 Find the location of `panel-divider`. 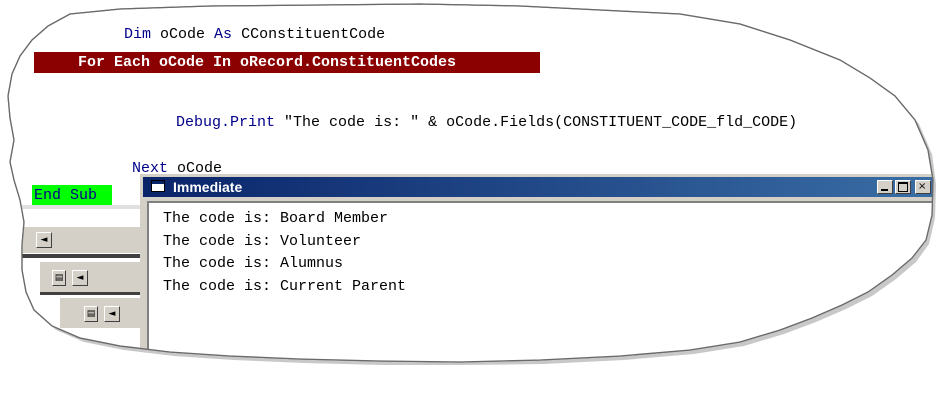

panel-divider is located at coordinates (80, 256).